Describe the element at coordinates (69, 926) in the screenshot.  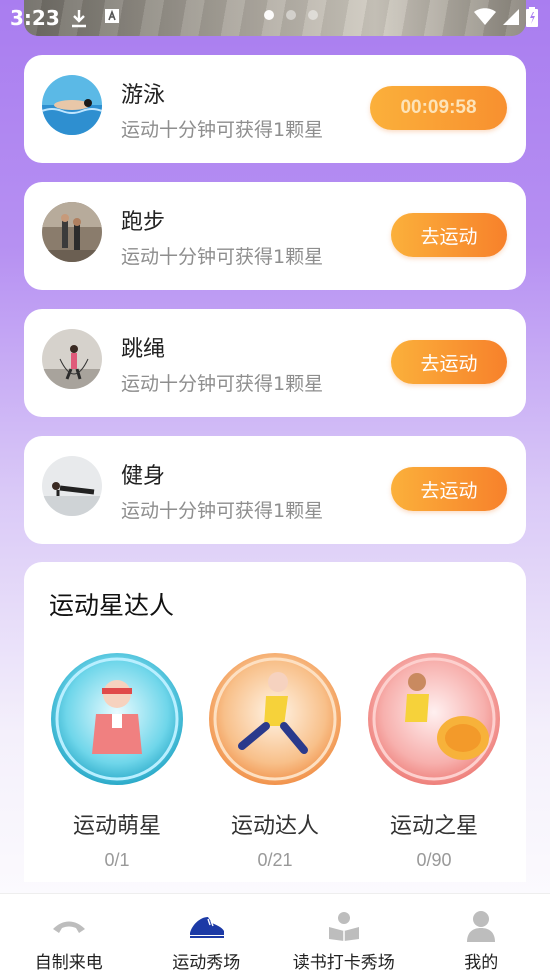
I see `phone-icon` at that location.